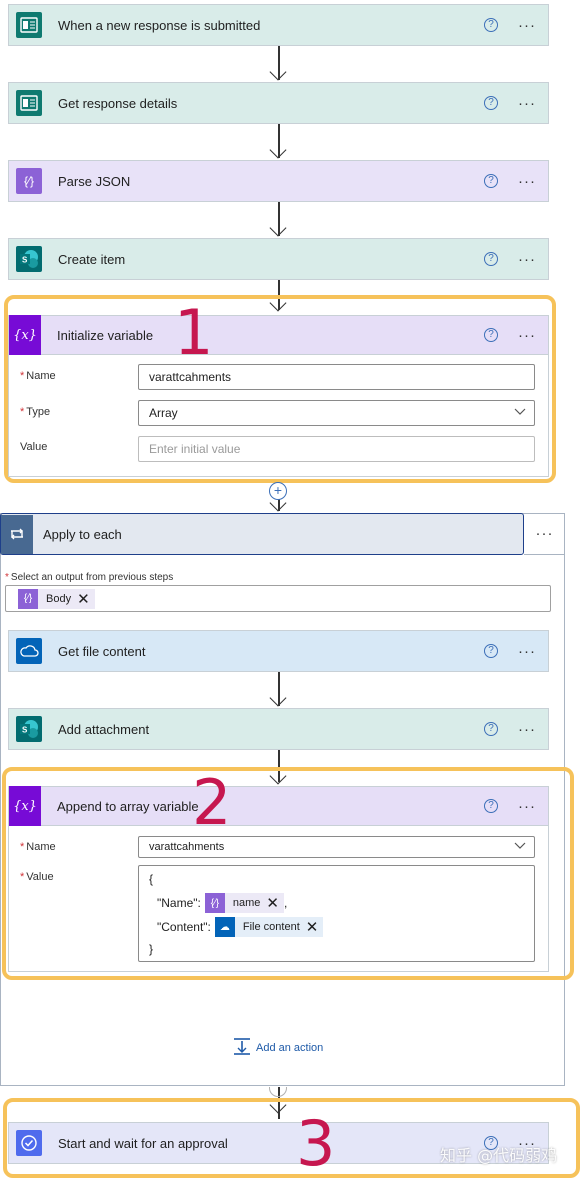  What do you see at coordinates (118, 103) in the screenshot?
I see `step-title: Get response details` at bounding box center [118, 103].